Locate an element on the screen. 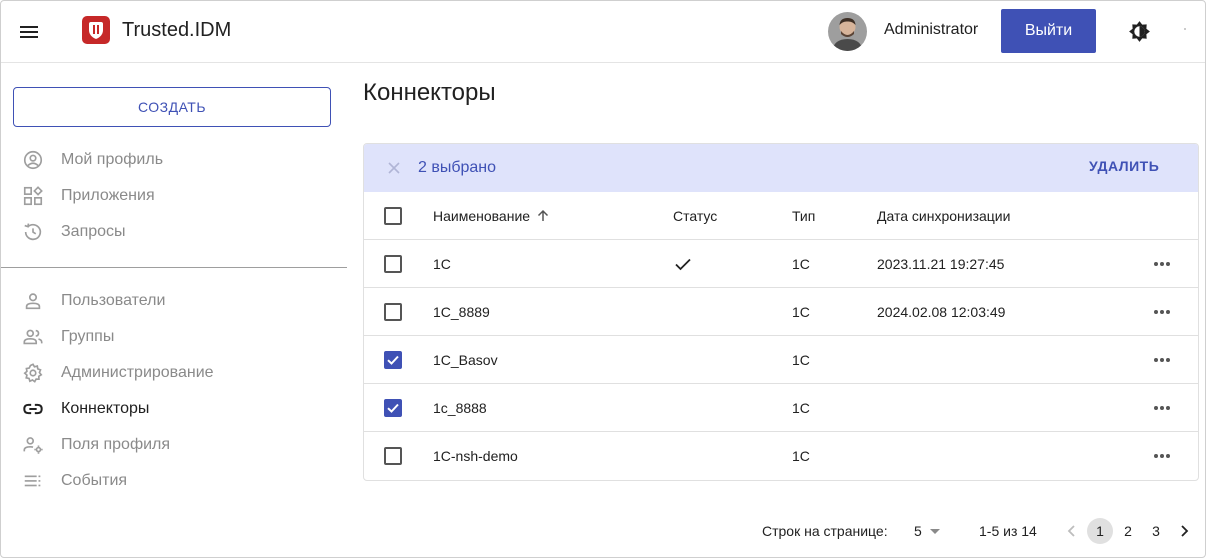 The image size is (1206, 558). history-icon is located at coordinates (33, 232).